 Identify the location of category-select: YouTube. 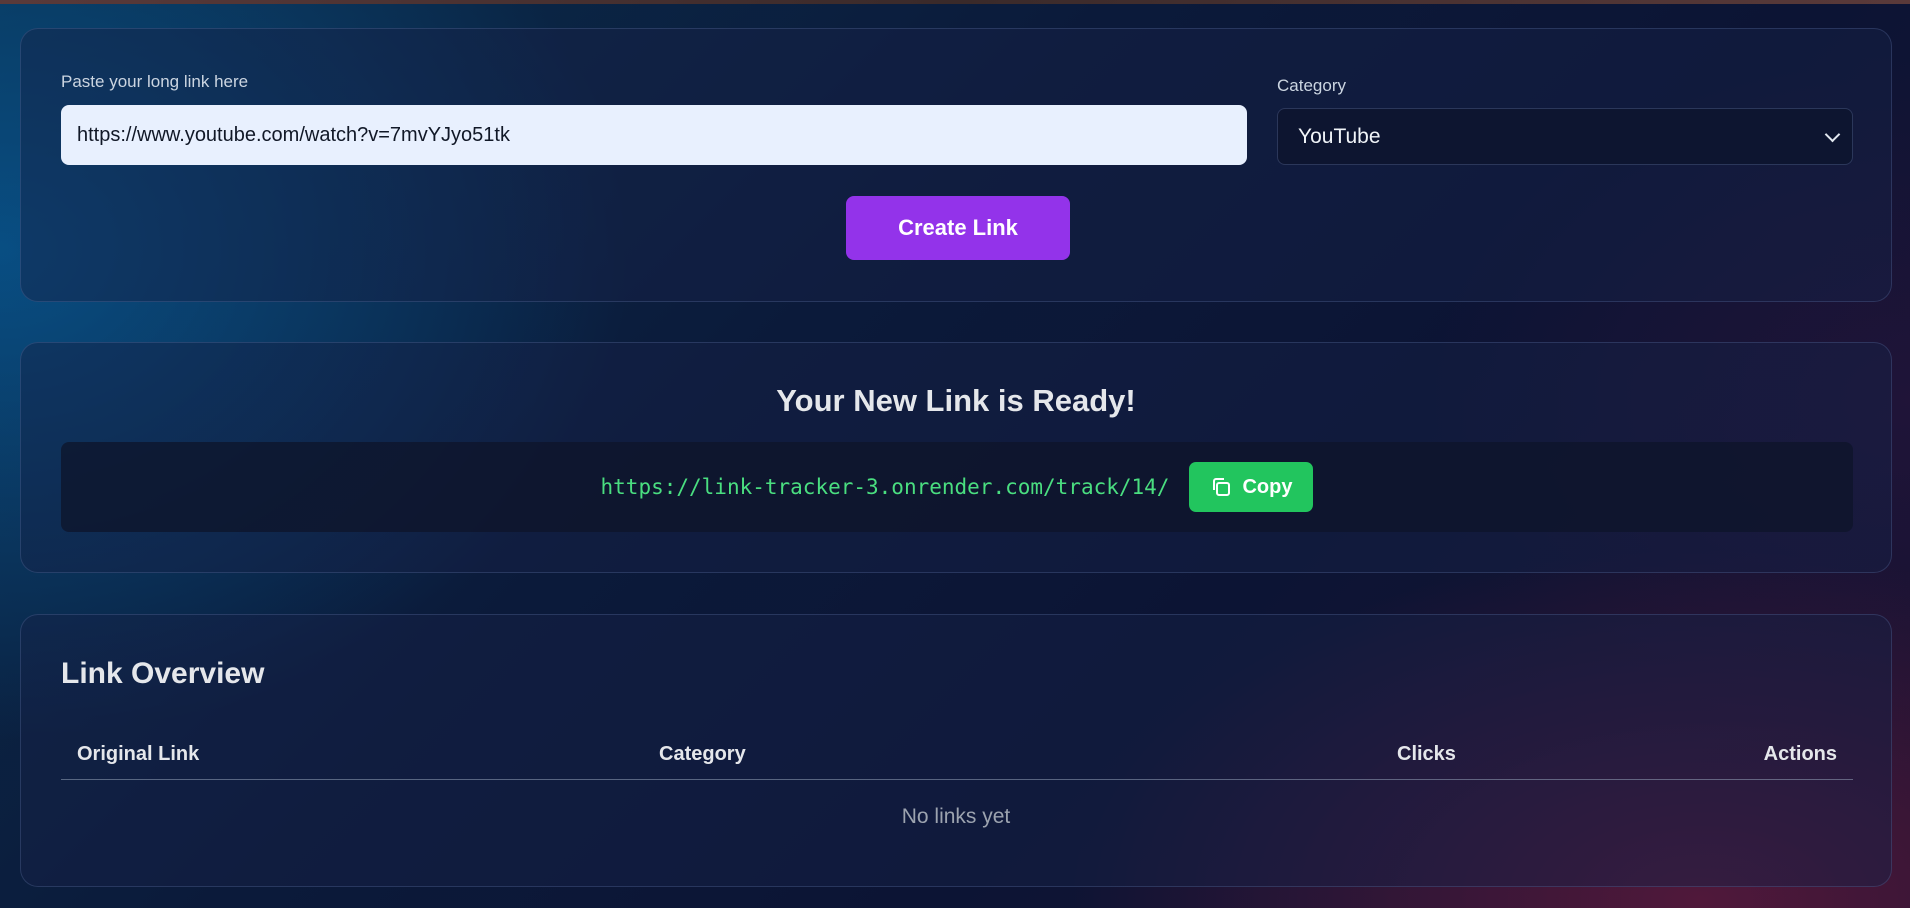
(1565, 136).